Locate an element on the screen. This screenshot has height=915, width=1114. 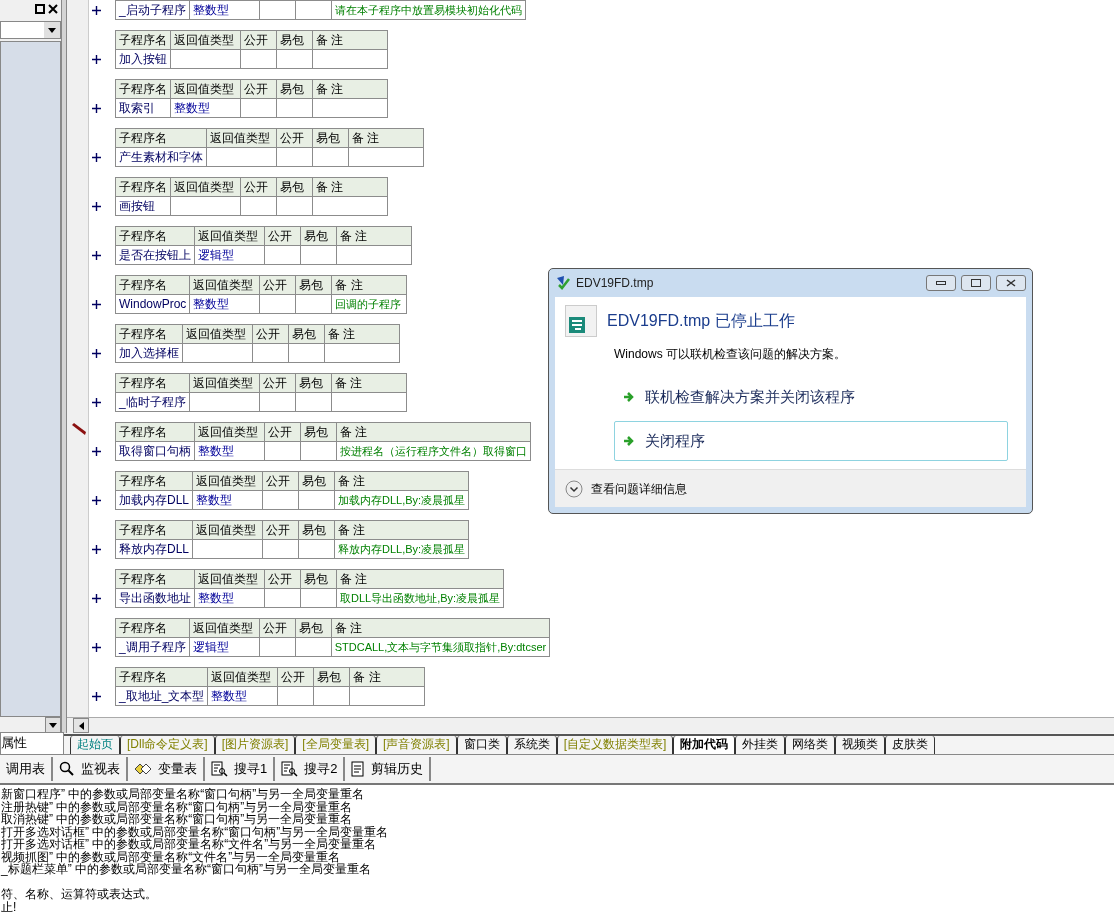
file-tab: [声音资源表] is located at coordinates (416, 745).